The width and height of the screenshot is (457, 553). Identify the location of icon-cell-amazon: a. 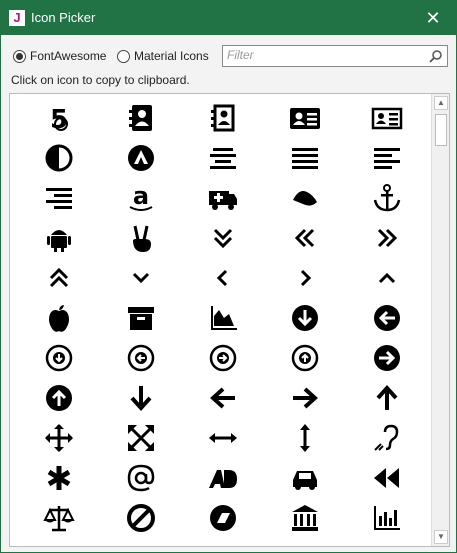
(141, 198).